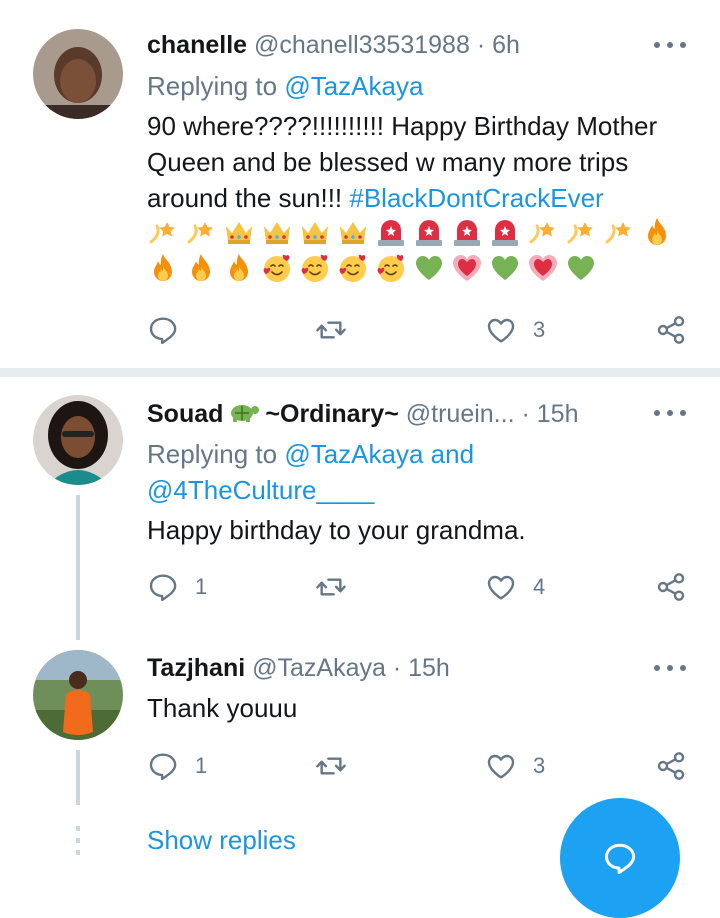 This screenshot has width=720, height=918. Describe the element at coordinates (244, 415) in the screenshot. I see `turtle-icon` at that location.